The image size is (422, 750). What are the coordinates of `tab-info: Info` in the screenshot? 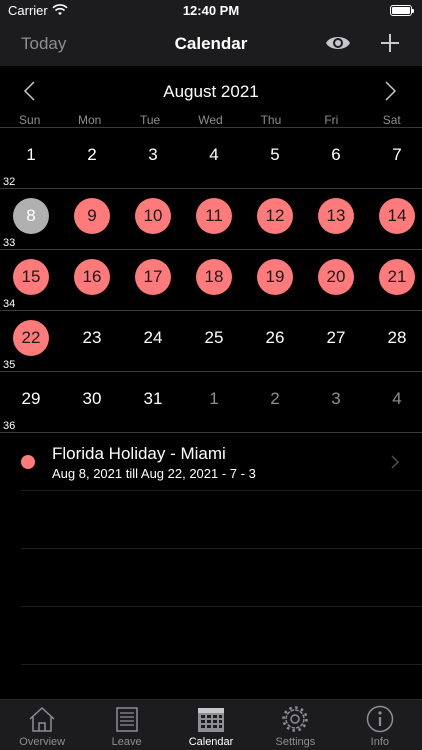 It's located at (380, 725).